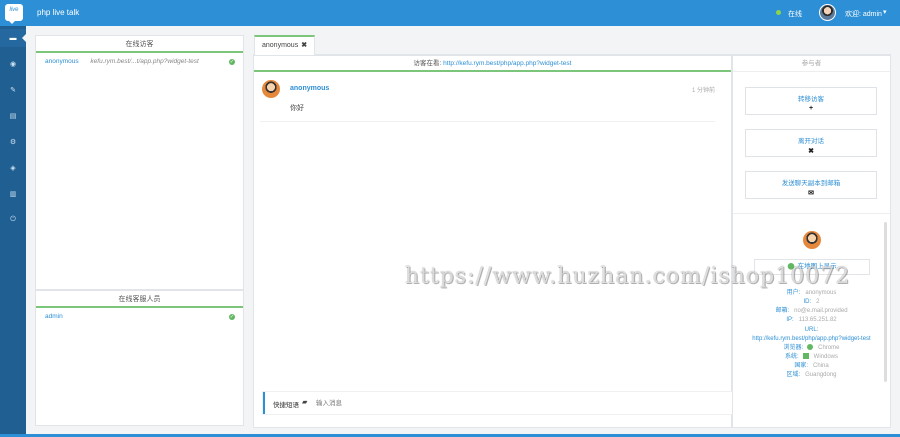 Image resolution: width=900 pixels, height=437 pixels. I want to click on chat-icon: ▬, so click(13, 38).